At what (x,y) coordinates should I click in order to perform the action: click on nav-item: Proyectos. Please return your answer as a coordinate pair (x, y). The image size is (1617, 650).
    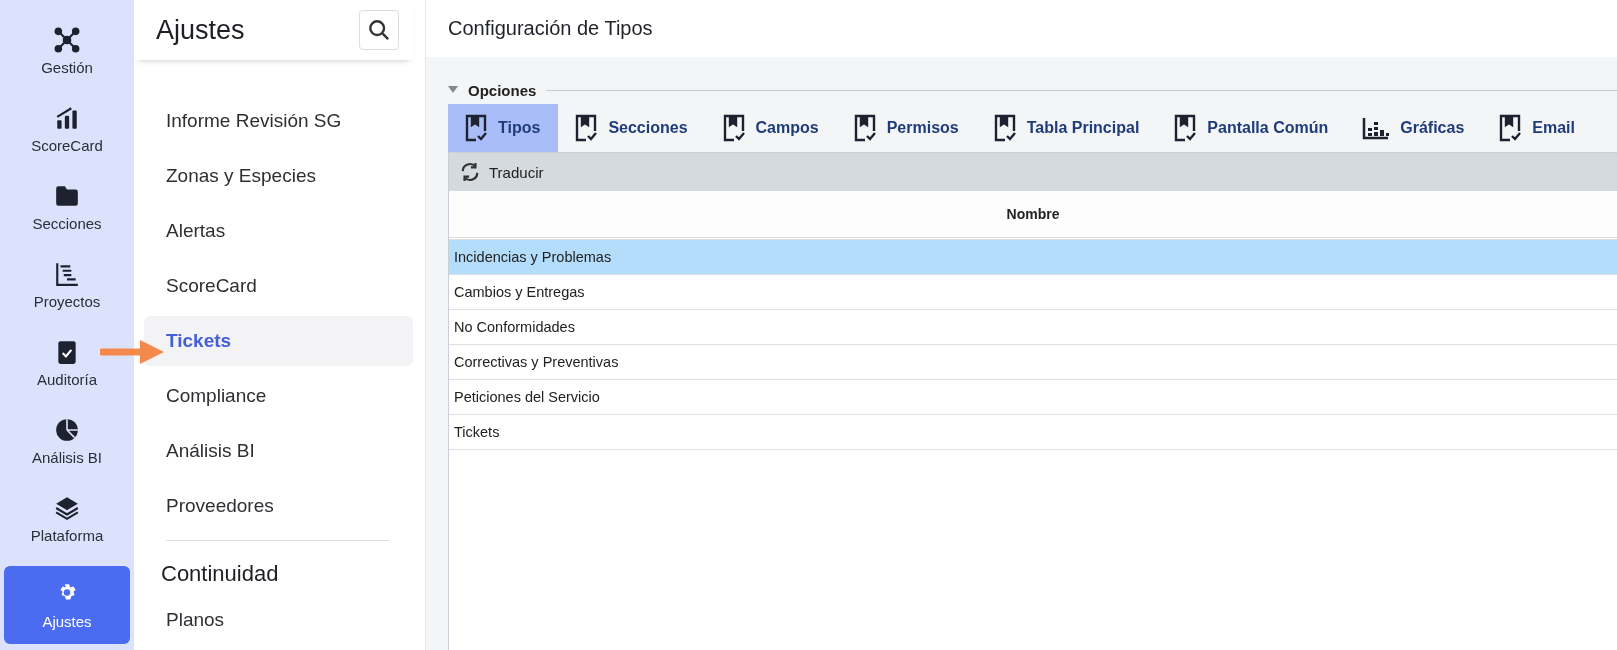
    Looking at the image, I should click on (67, 285).